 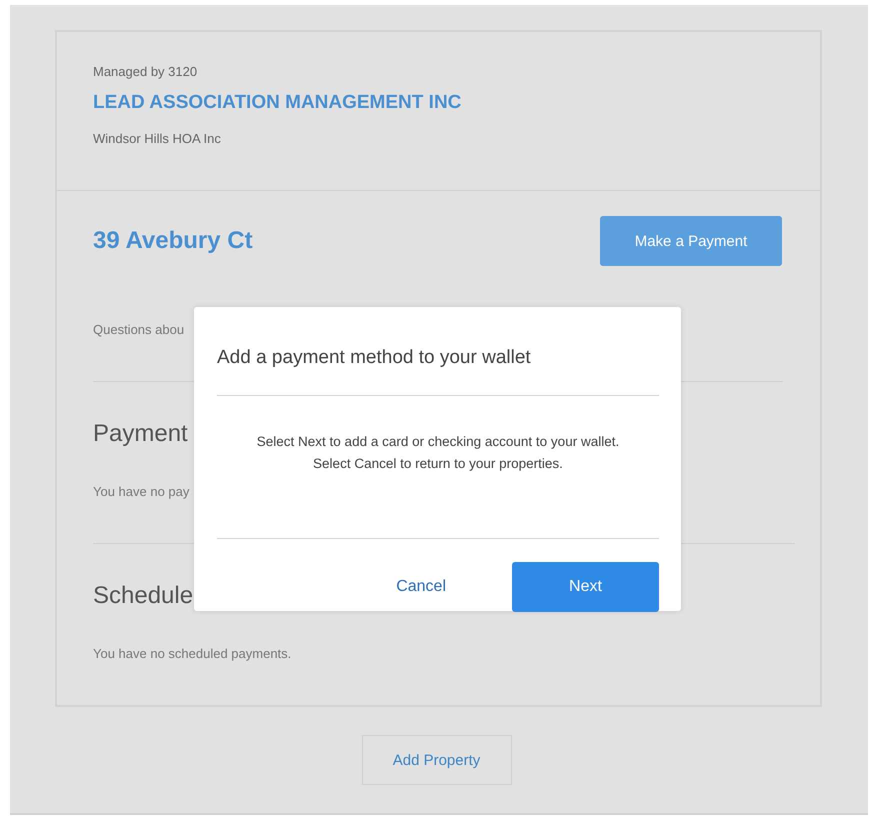 I want to click on make-payment-button: Make a Payment, so click(x=691, y=241).